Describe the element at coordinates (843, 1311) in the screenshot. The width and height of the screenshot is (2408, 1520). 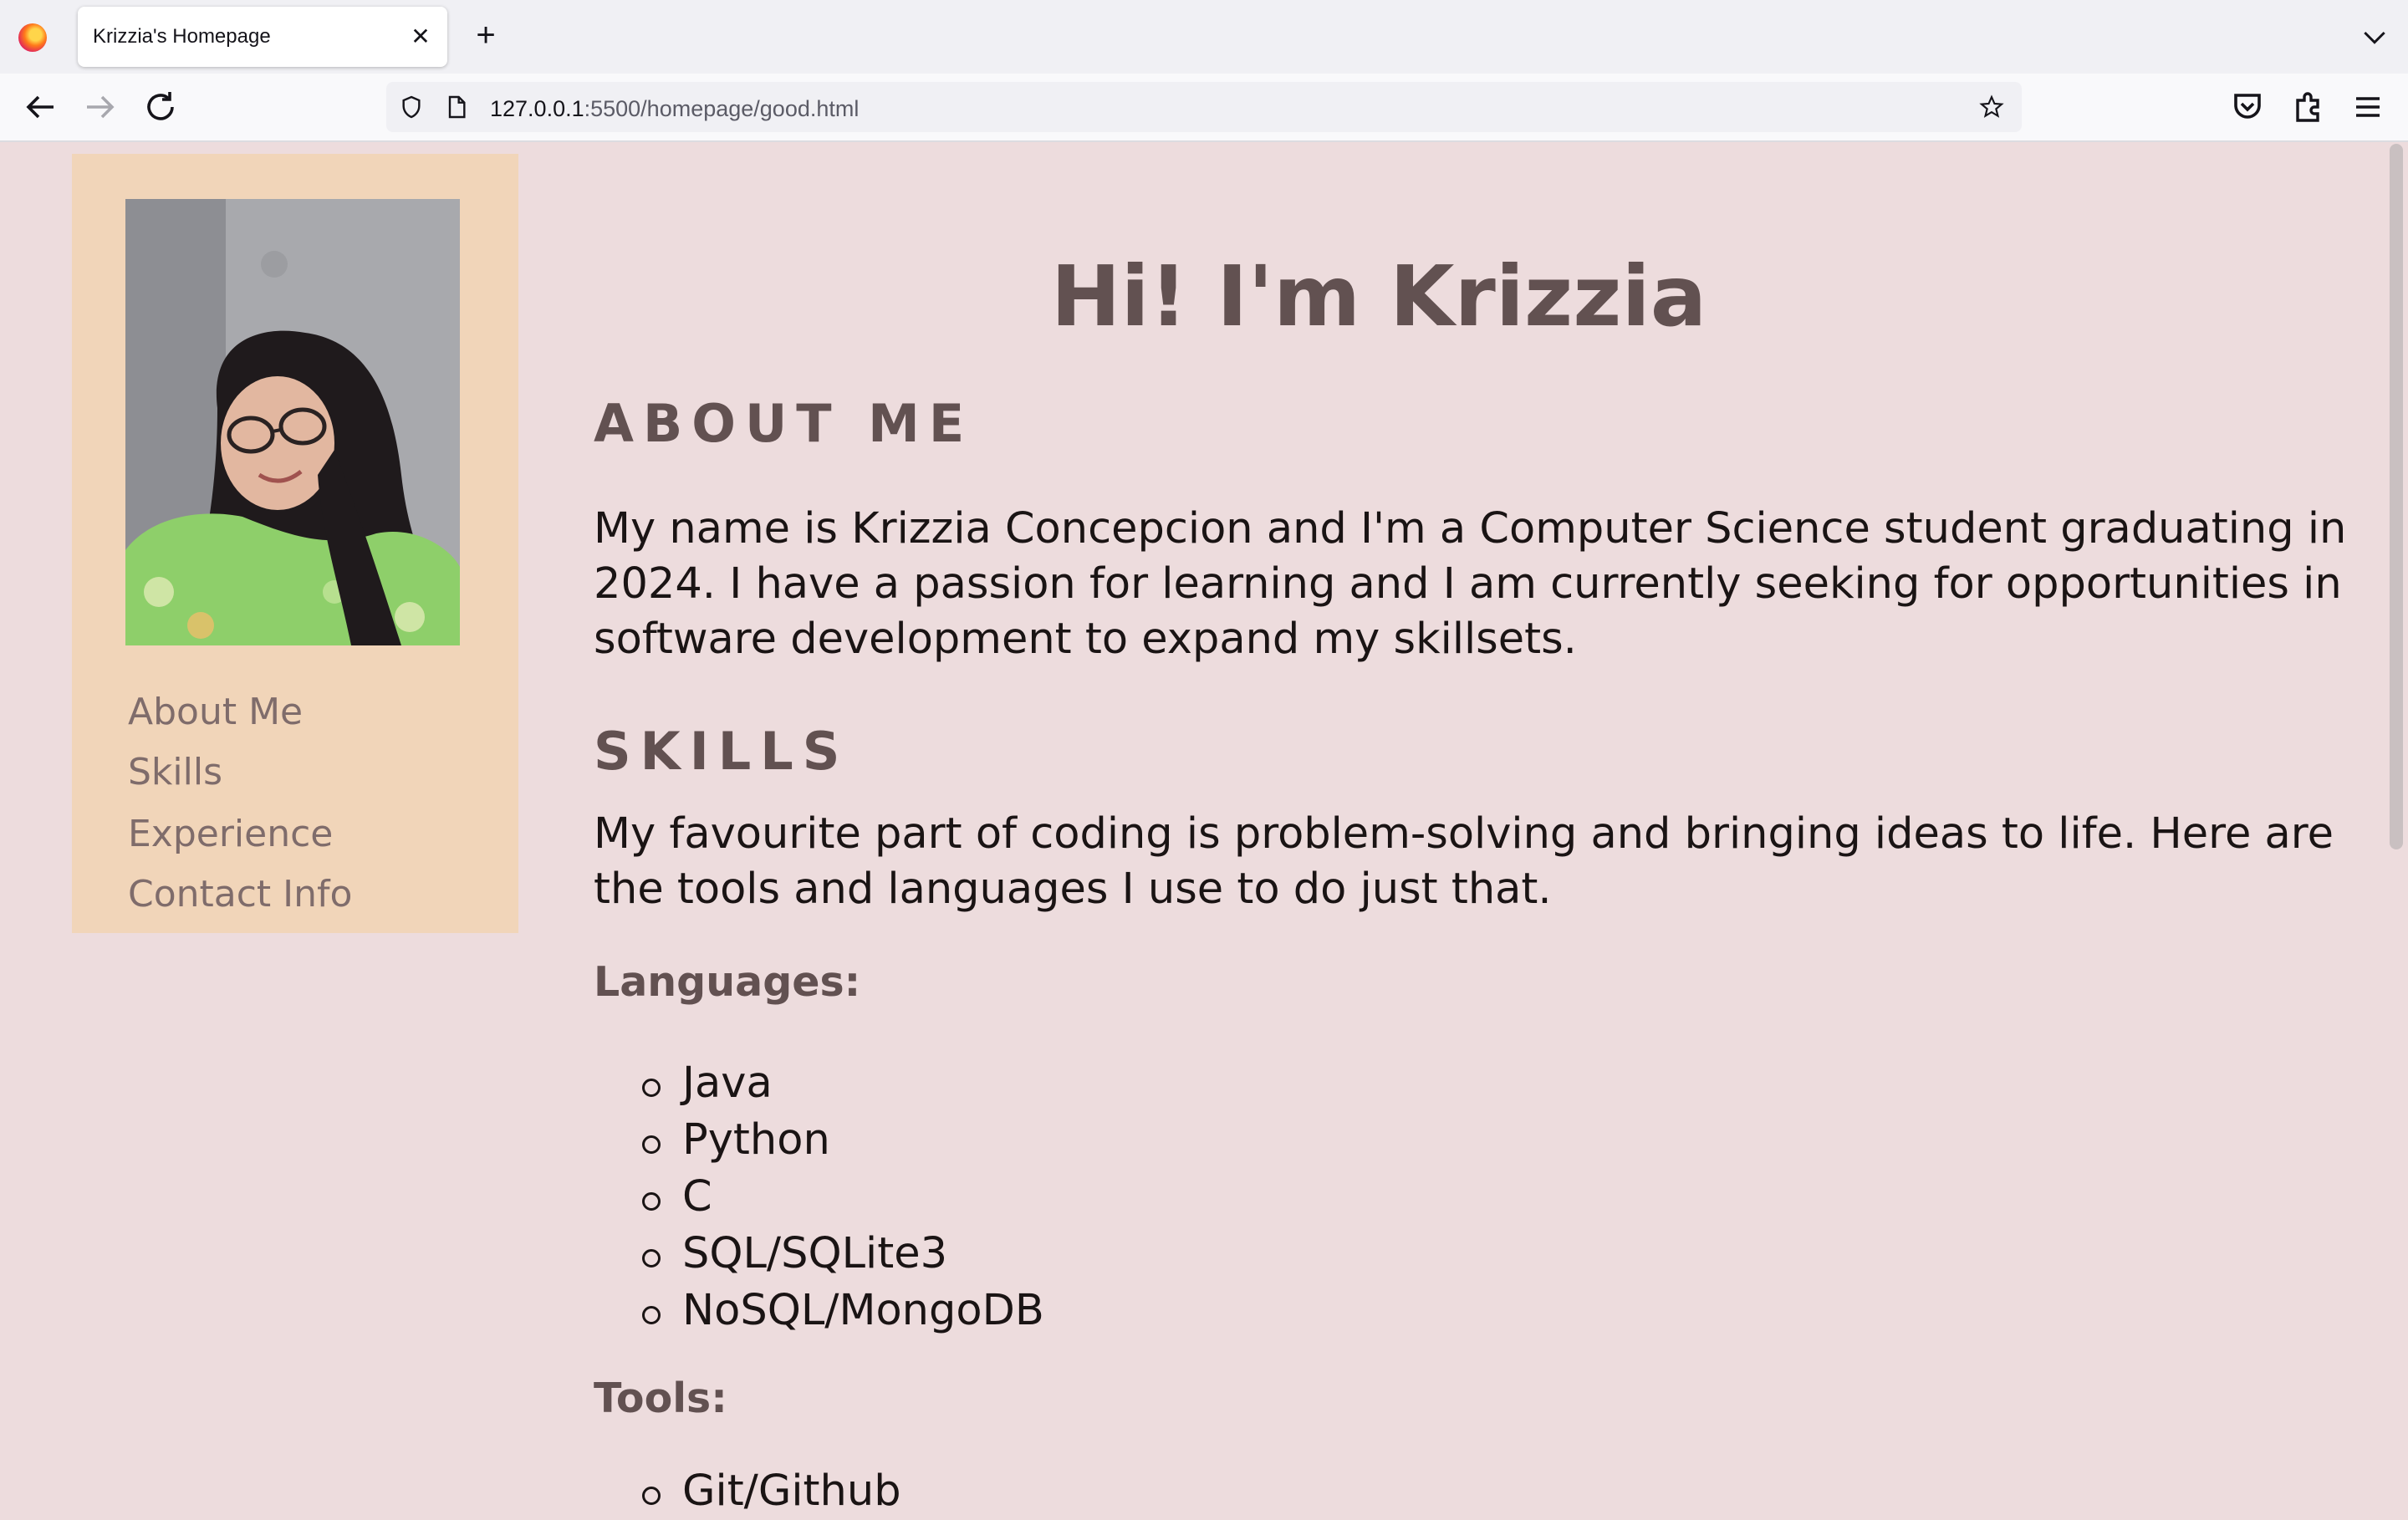
I see `list-item: NoSQL/MongoDB` at that location.